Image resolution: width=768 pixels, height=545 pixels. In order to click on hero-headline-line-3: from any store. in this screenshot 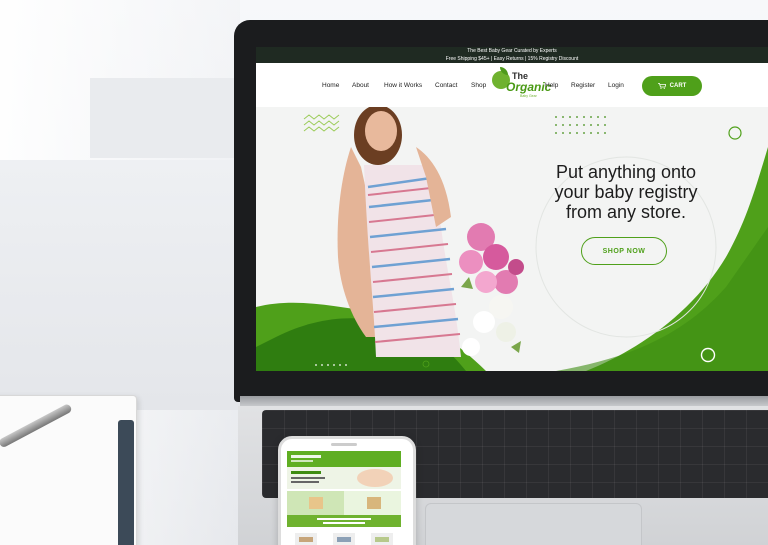, I will do `click(626, 212)`.